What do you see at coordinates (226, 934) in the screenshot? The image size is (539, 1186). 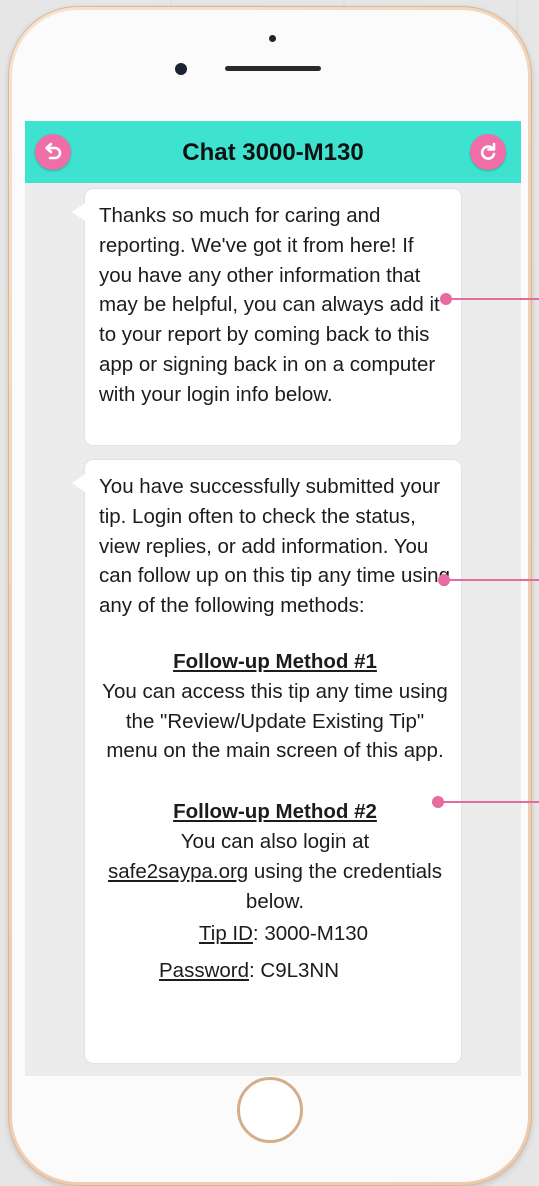 I see `tip-id-label: Tip ID` at bounding box center [226, 934].